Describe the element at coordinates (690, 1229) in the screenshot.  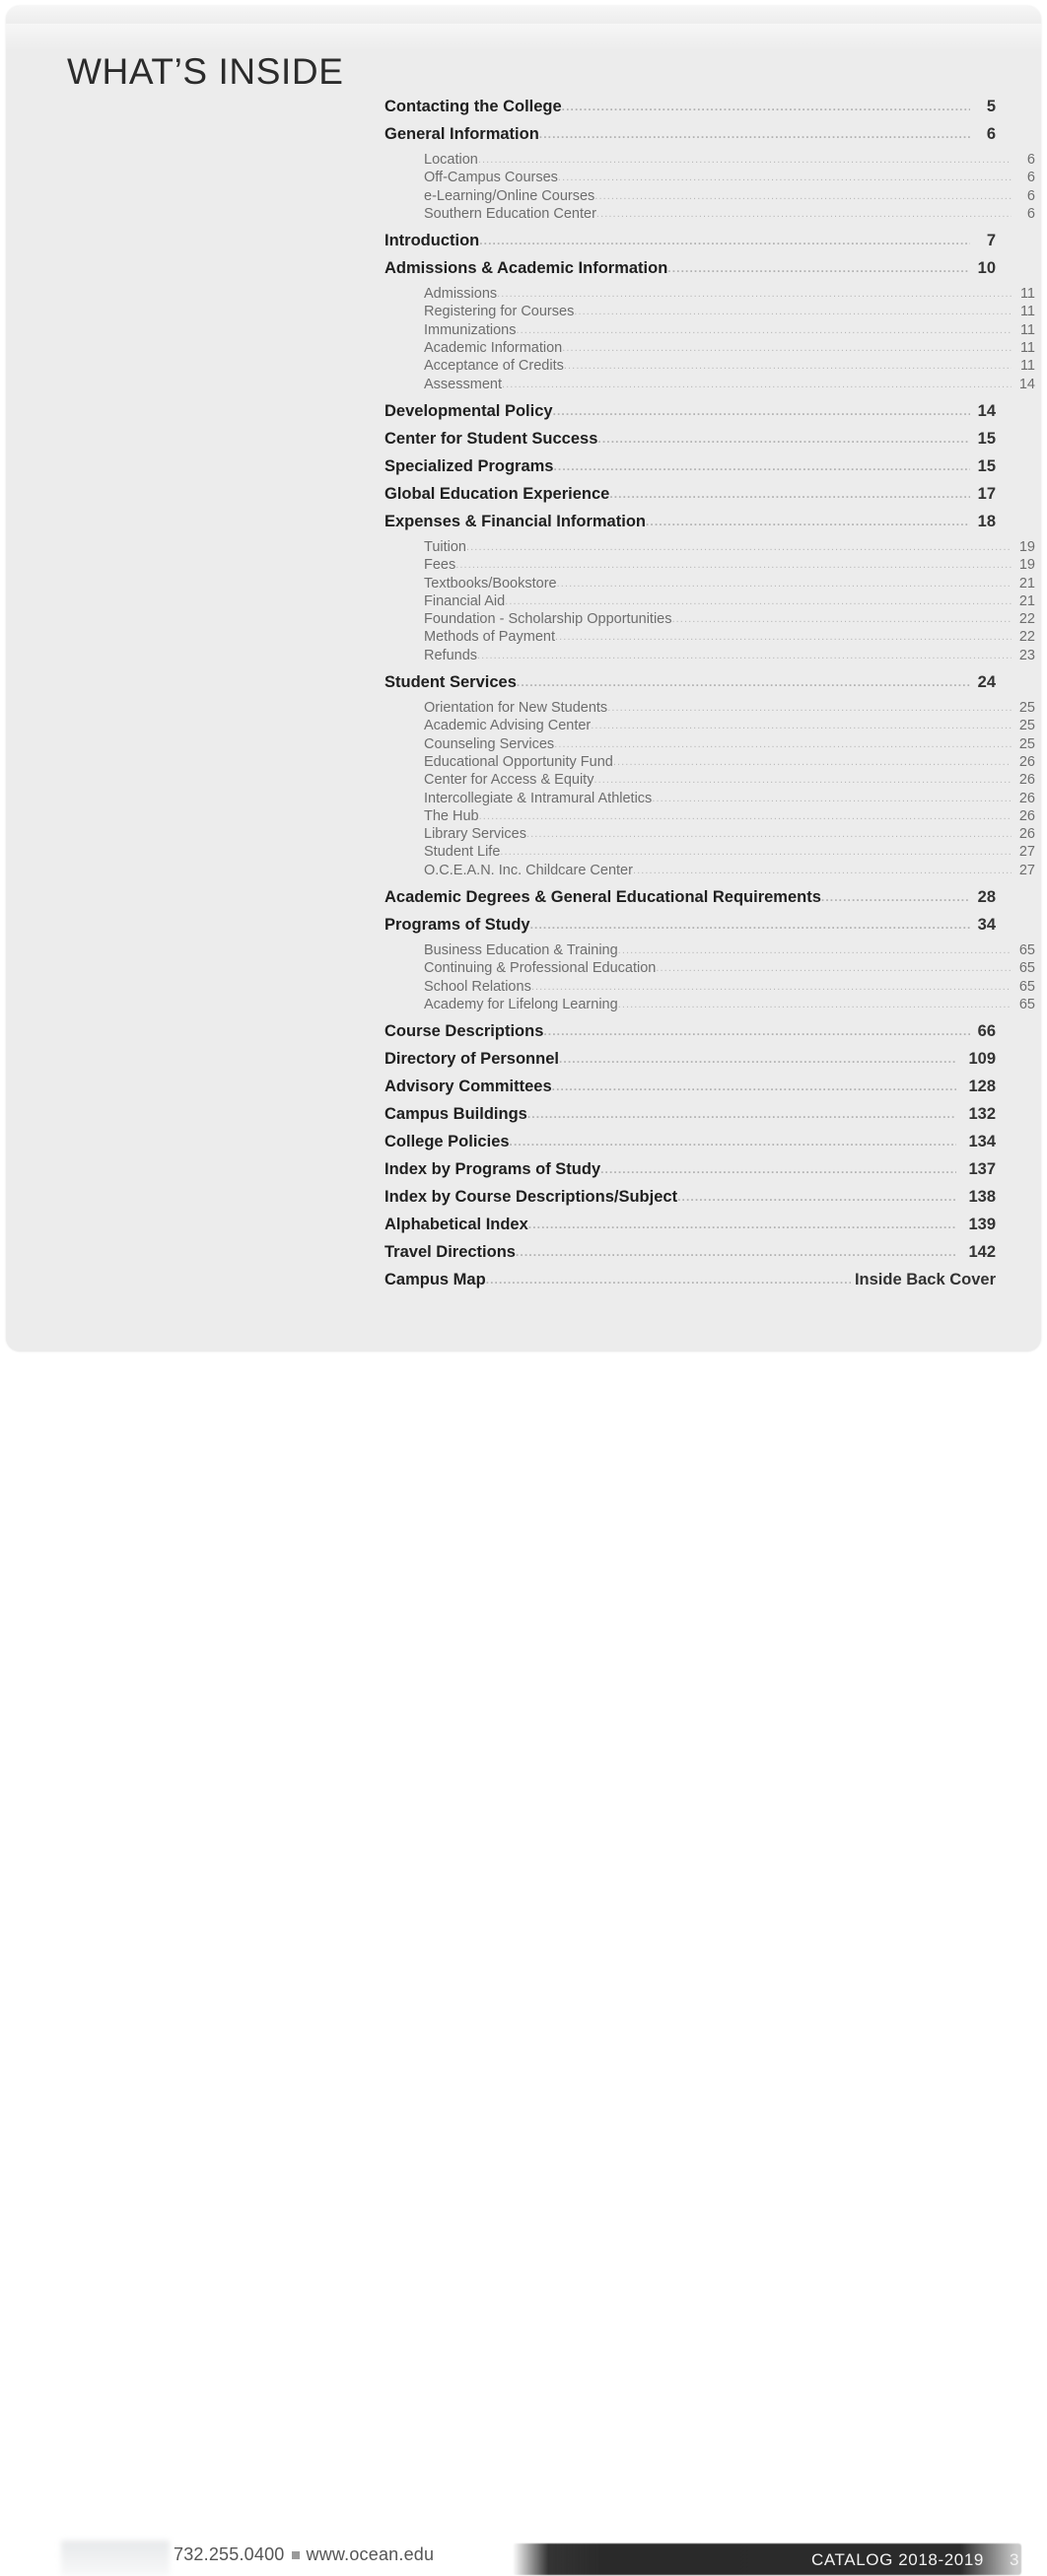
I see `toc-entry-major: Alphabetical Index139` at that location.